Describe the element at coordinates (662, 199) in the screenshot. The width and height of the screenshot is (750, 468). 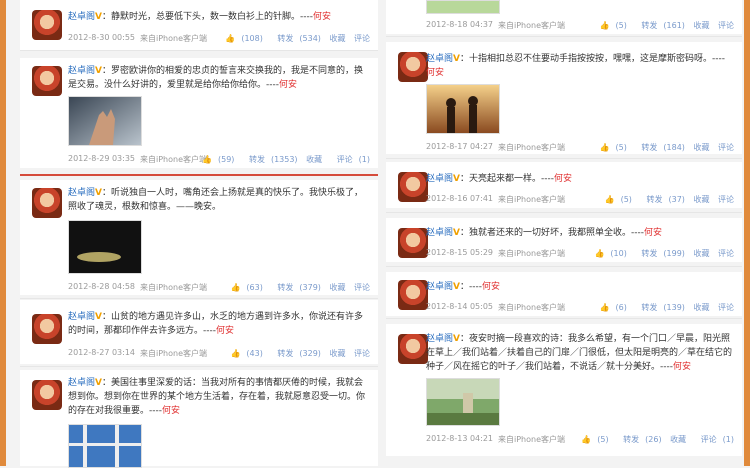
I see `forward-button: 转发 (37)` at that location.